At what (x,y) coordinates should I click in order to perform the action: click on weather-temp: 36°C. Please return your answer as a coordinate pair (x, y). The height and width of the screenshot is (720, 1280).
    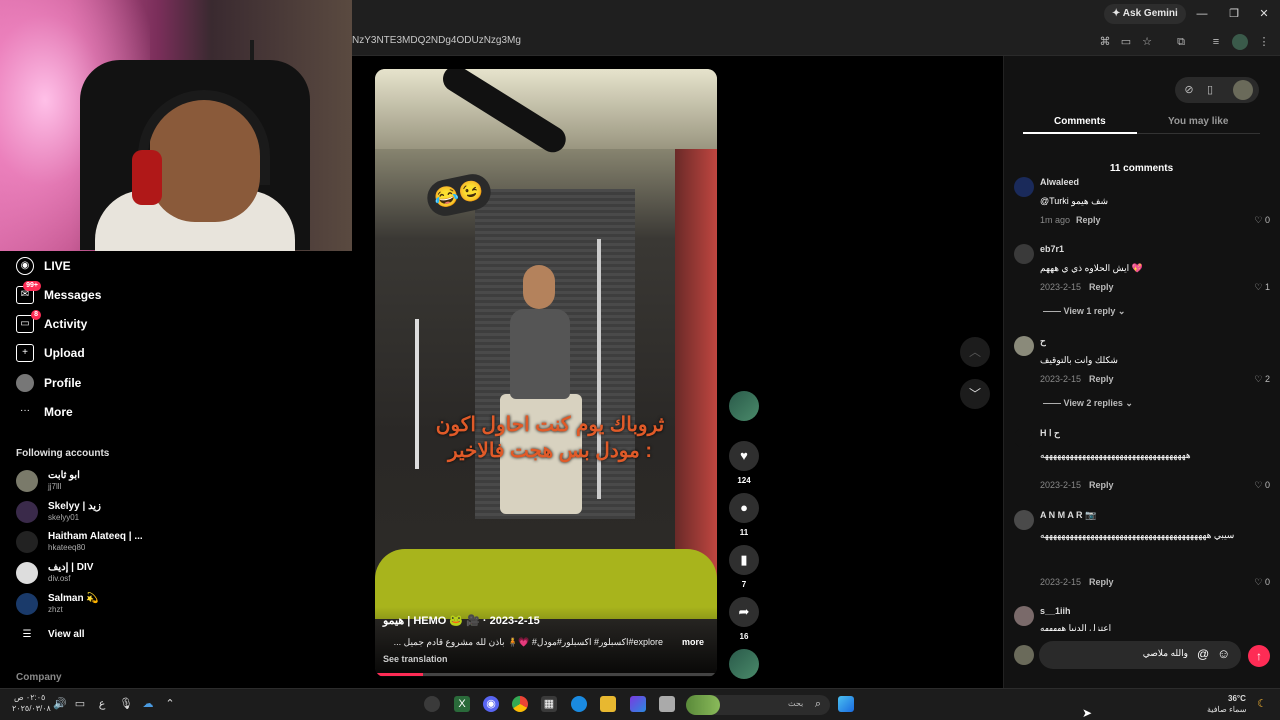
    Looking at the image, I should click on (1237, 698).